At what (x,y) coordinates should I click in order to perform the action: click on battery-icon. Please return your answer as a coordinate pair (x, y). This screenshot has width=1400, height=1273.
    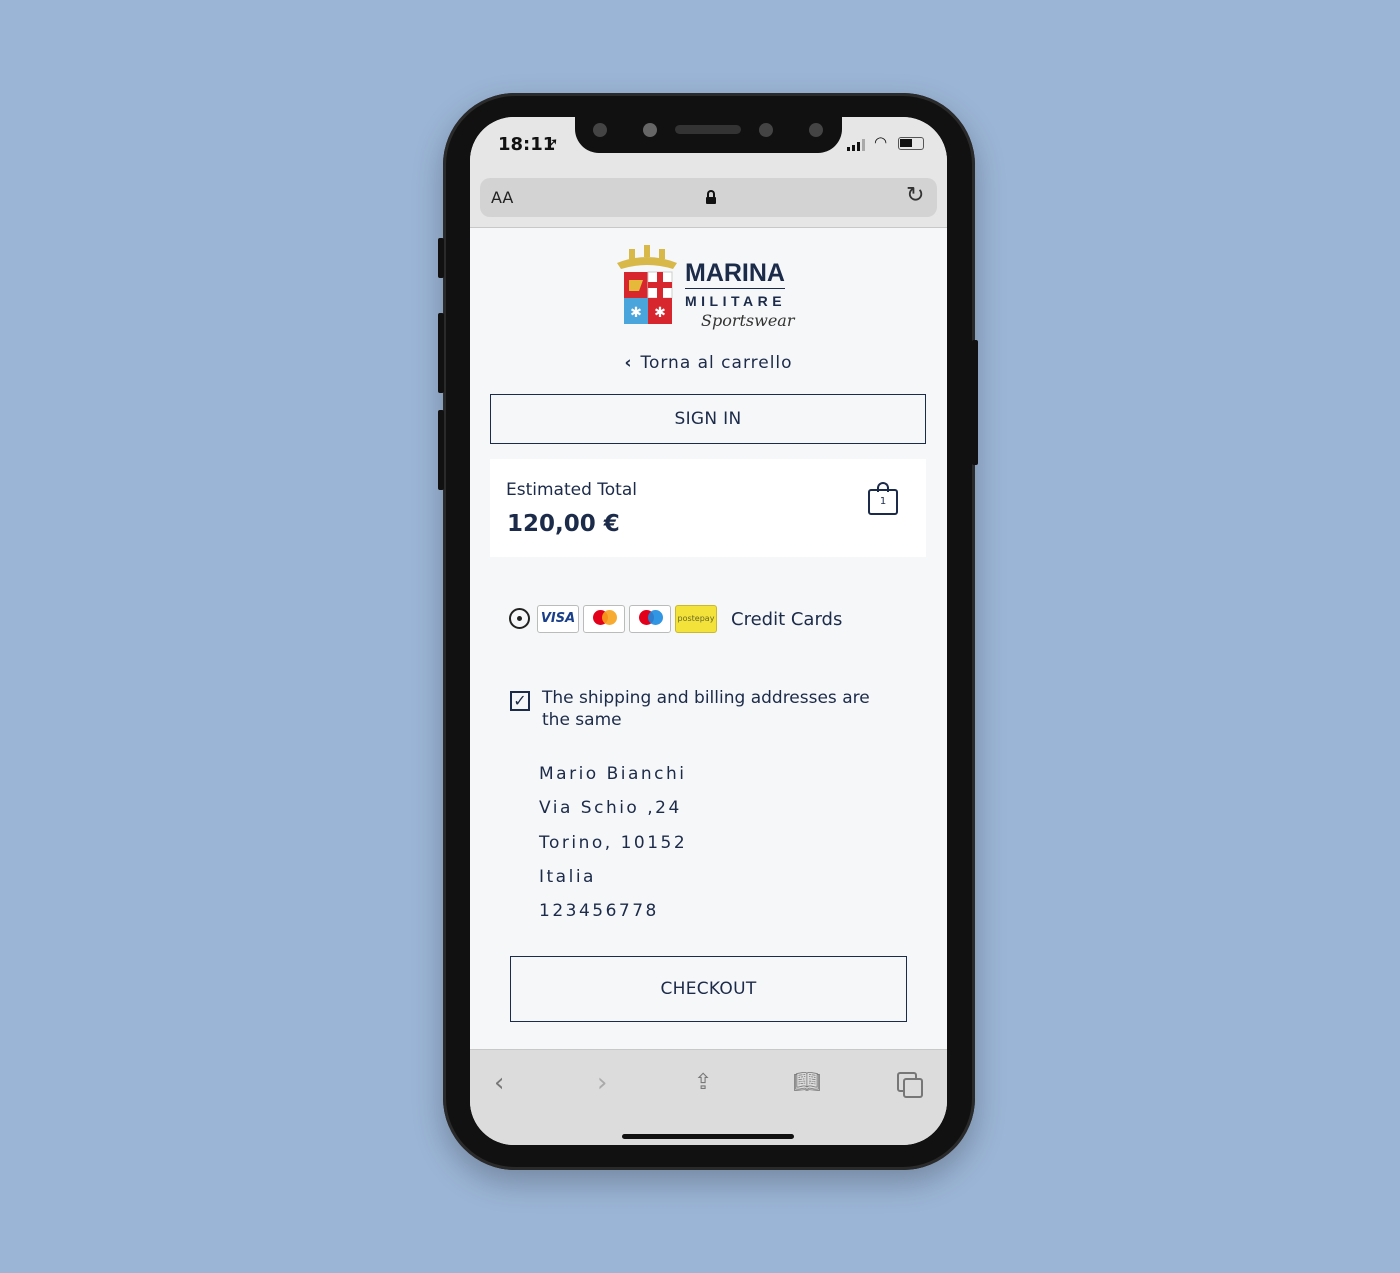
    Looking at the image, I should click on (911, 143).